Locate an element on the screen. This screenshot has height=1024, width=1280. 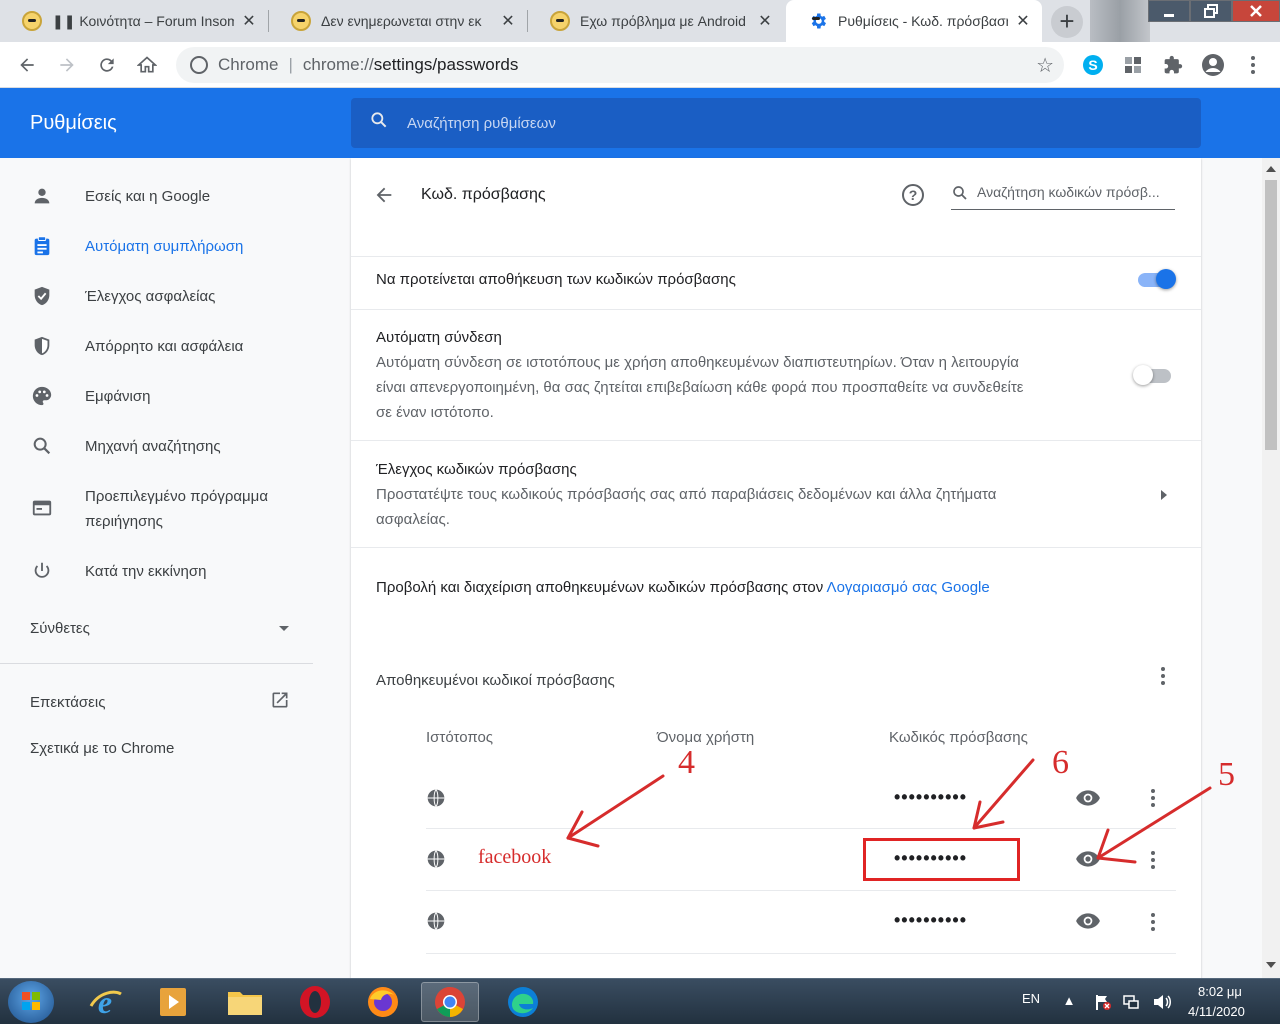
arrow-4-shaft is located at coordinates (615, 807).